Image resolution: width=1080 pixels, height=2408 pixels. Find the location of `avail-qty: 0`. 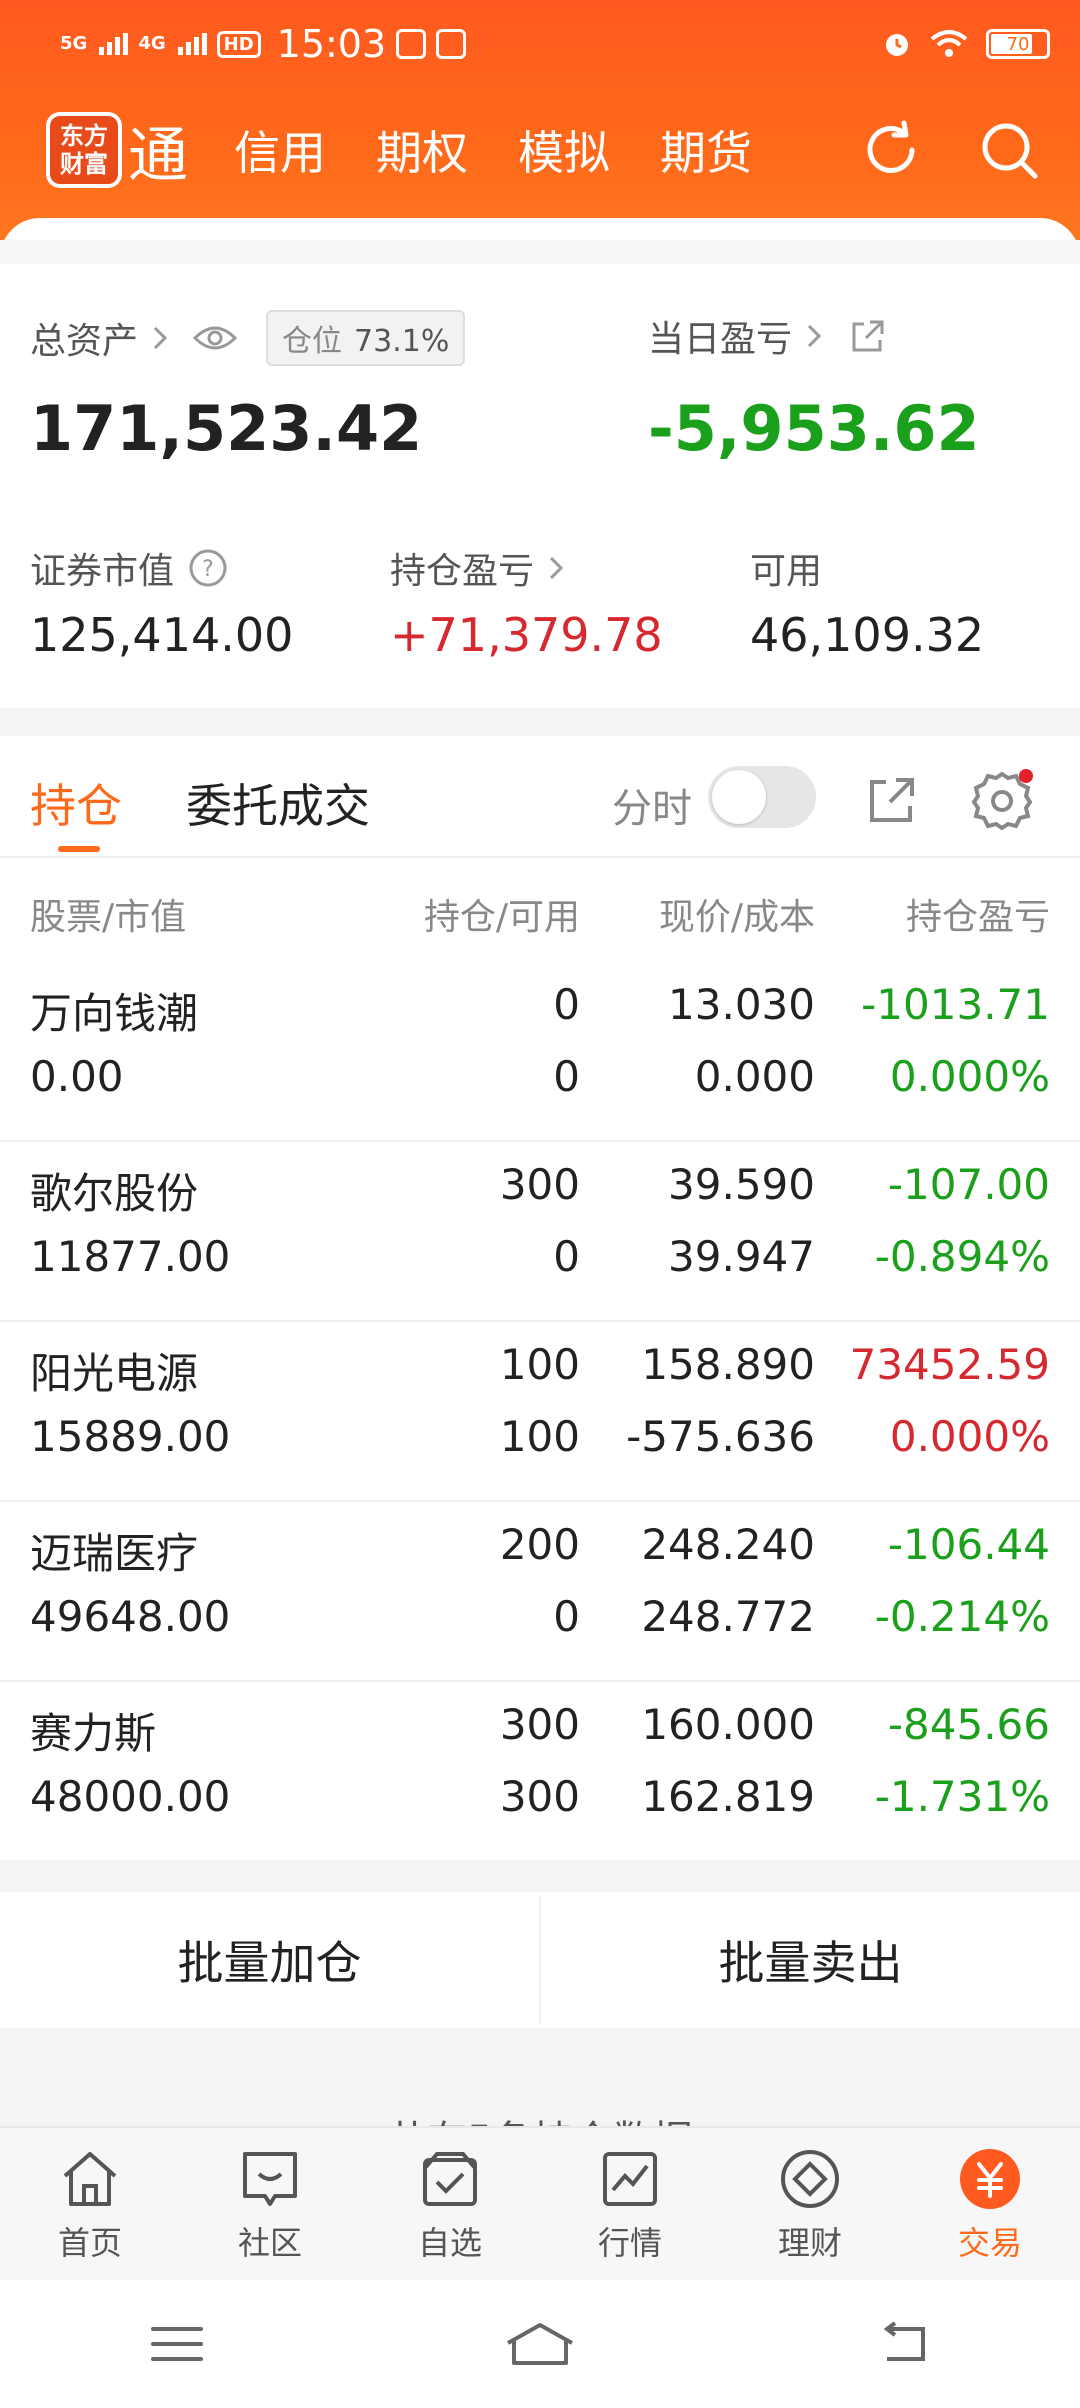

avail-qty: 0 is located at coordinates (566, 1616).